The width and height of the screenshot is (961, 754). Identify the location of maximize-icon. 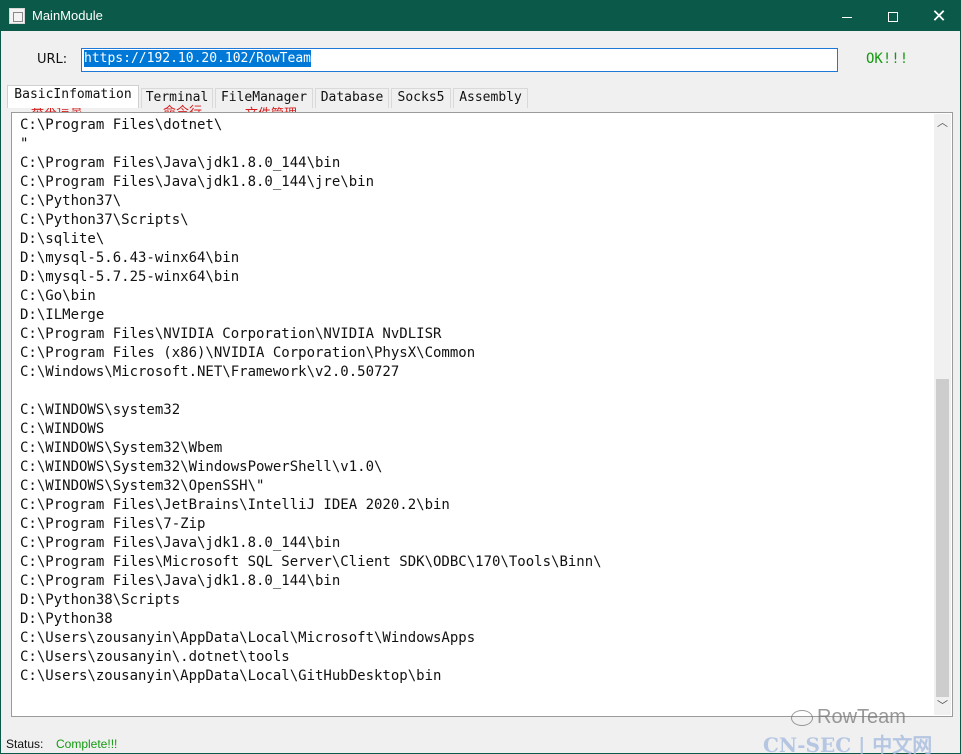
(893, 17).